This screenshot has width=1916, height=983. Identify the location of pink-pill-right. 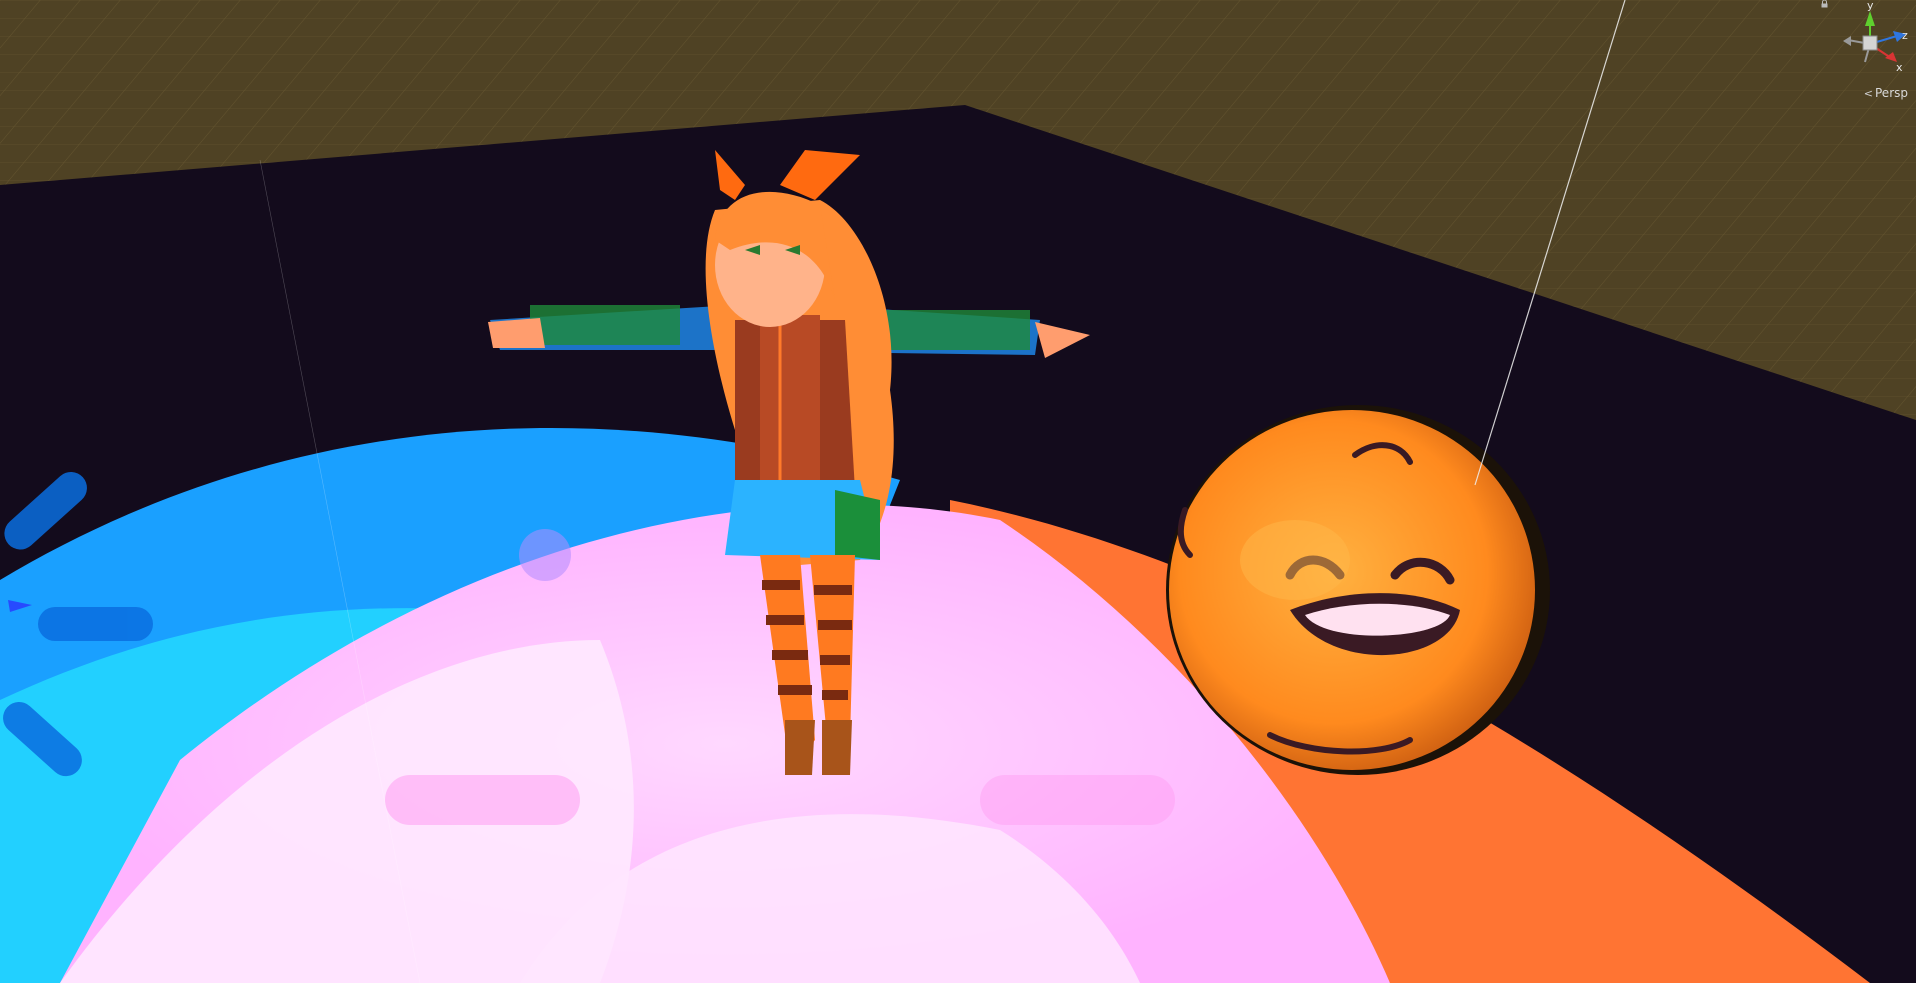
(1077, 800).